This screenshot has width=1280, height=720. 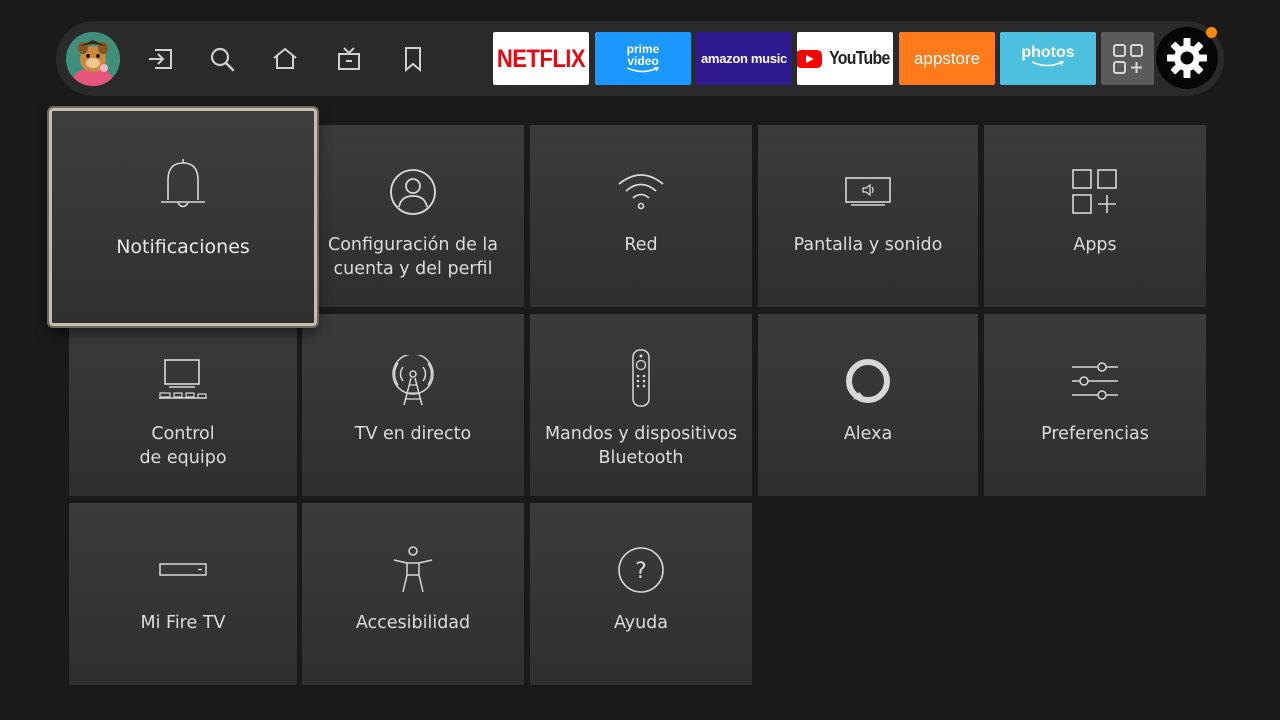 What do you see at coordinates (413, 569) in the screenshot?
I see `accessibility-icon` at bounding box center [413, 569].